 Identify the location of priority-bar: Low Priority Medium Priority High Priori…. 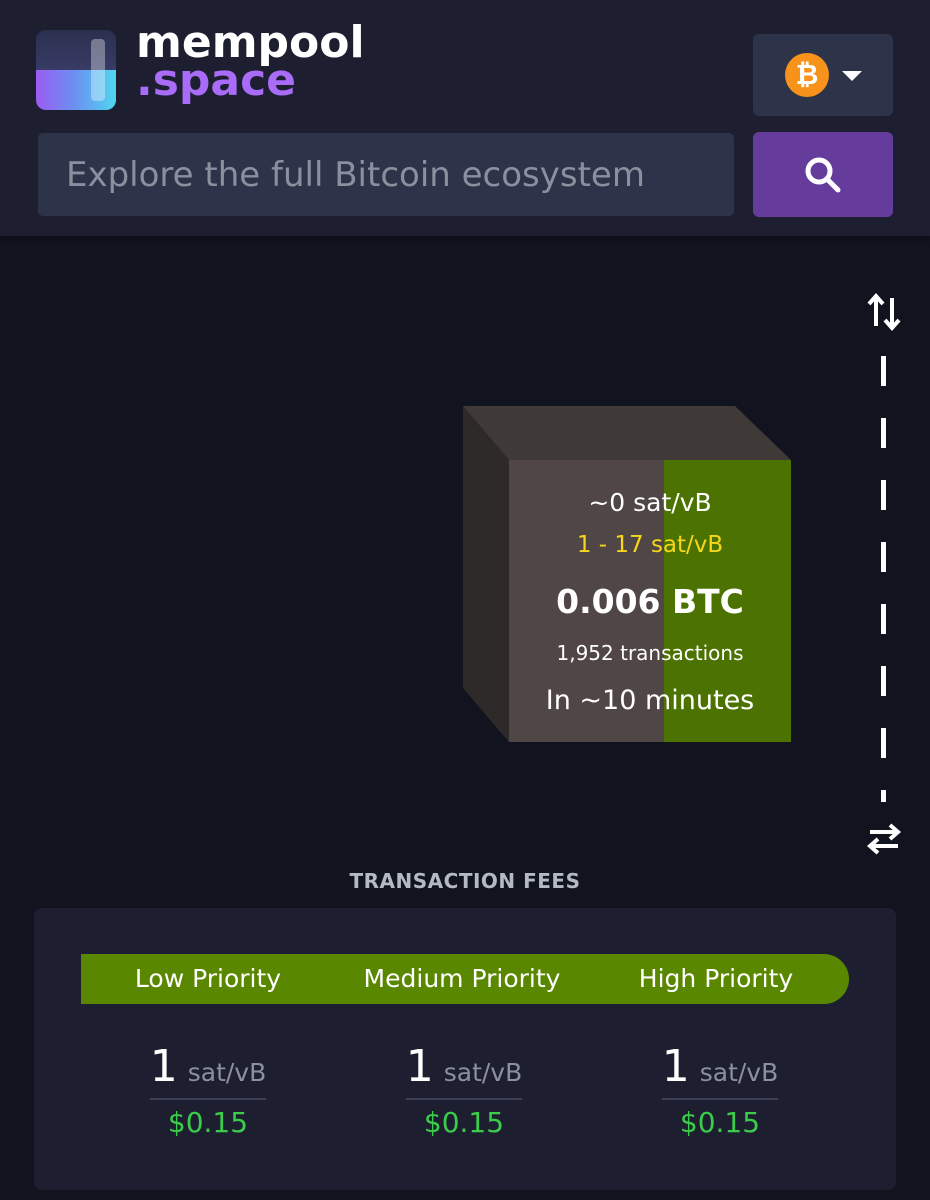
(465, 979).